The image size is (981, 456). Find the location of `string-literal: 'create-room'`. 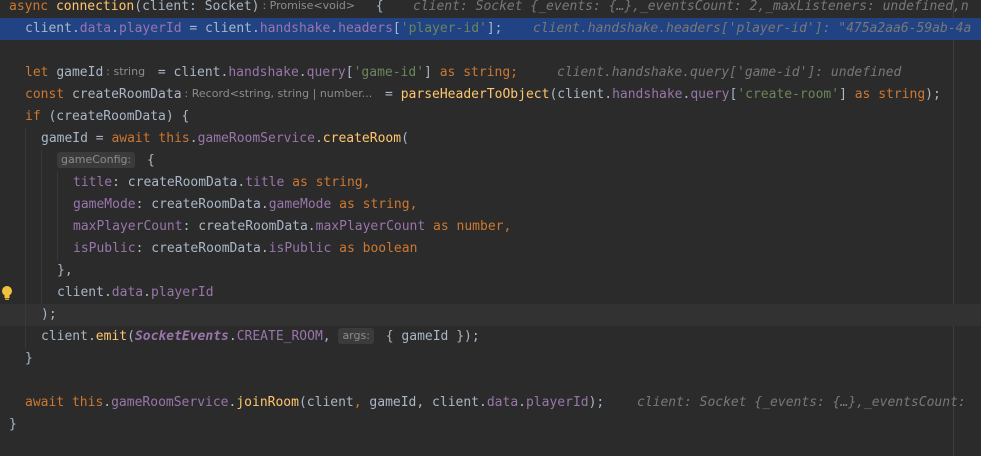

string-literal: 'create-room' is located at coordinates (788, 94).